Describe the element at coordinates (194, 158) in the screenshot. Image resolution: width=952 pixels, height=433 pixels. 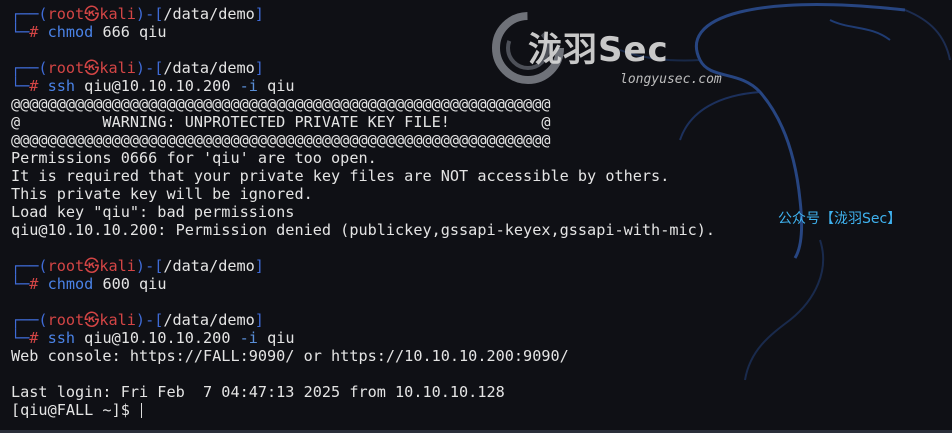
I see `output-line: Permissions 0666 for 'qiu' are too open.` at that location.